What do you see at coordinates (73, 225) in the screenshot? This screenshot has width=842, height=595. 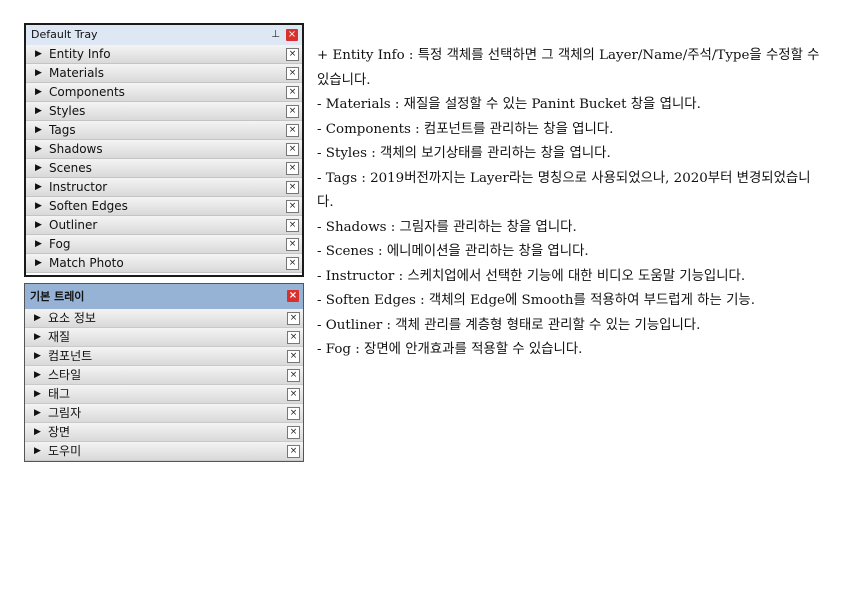 I see `panel-label: Outliner` at bounding box center [73, 225].